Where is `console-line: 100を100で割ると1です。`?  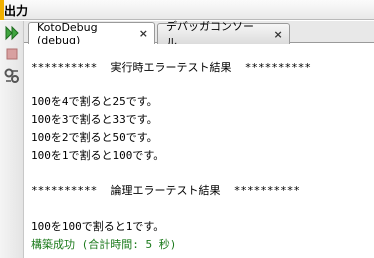 console-line: 100を100で割ると1です。 is located at coordinates (98, 226).